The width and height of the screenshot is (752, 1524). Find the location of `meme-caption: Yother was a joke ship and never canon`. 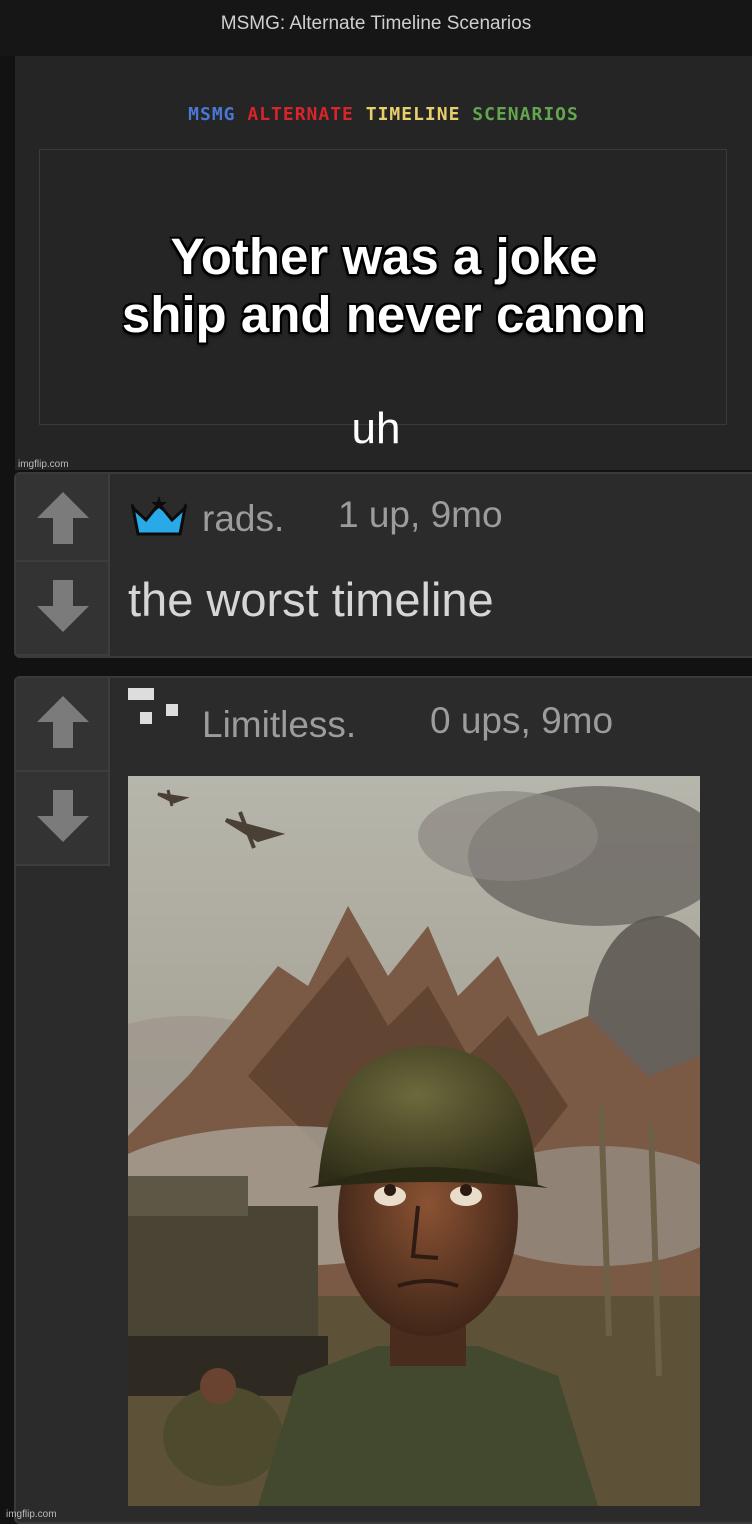

meme-caption: Yother was a joke ship and never canon is located at coordinates (384, 286).